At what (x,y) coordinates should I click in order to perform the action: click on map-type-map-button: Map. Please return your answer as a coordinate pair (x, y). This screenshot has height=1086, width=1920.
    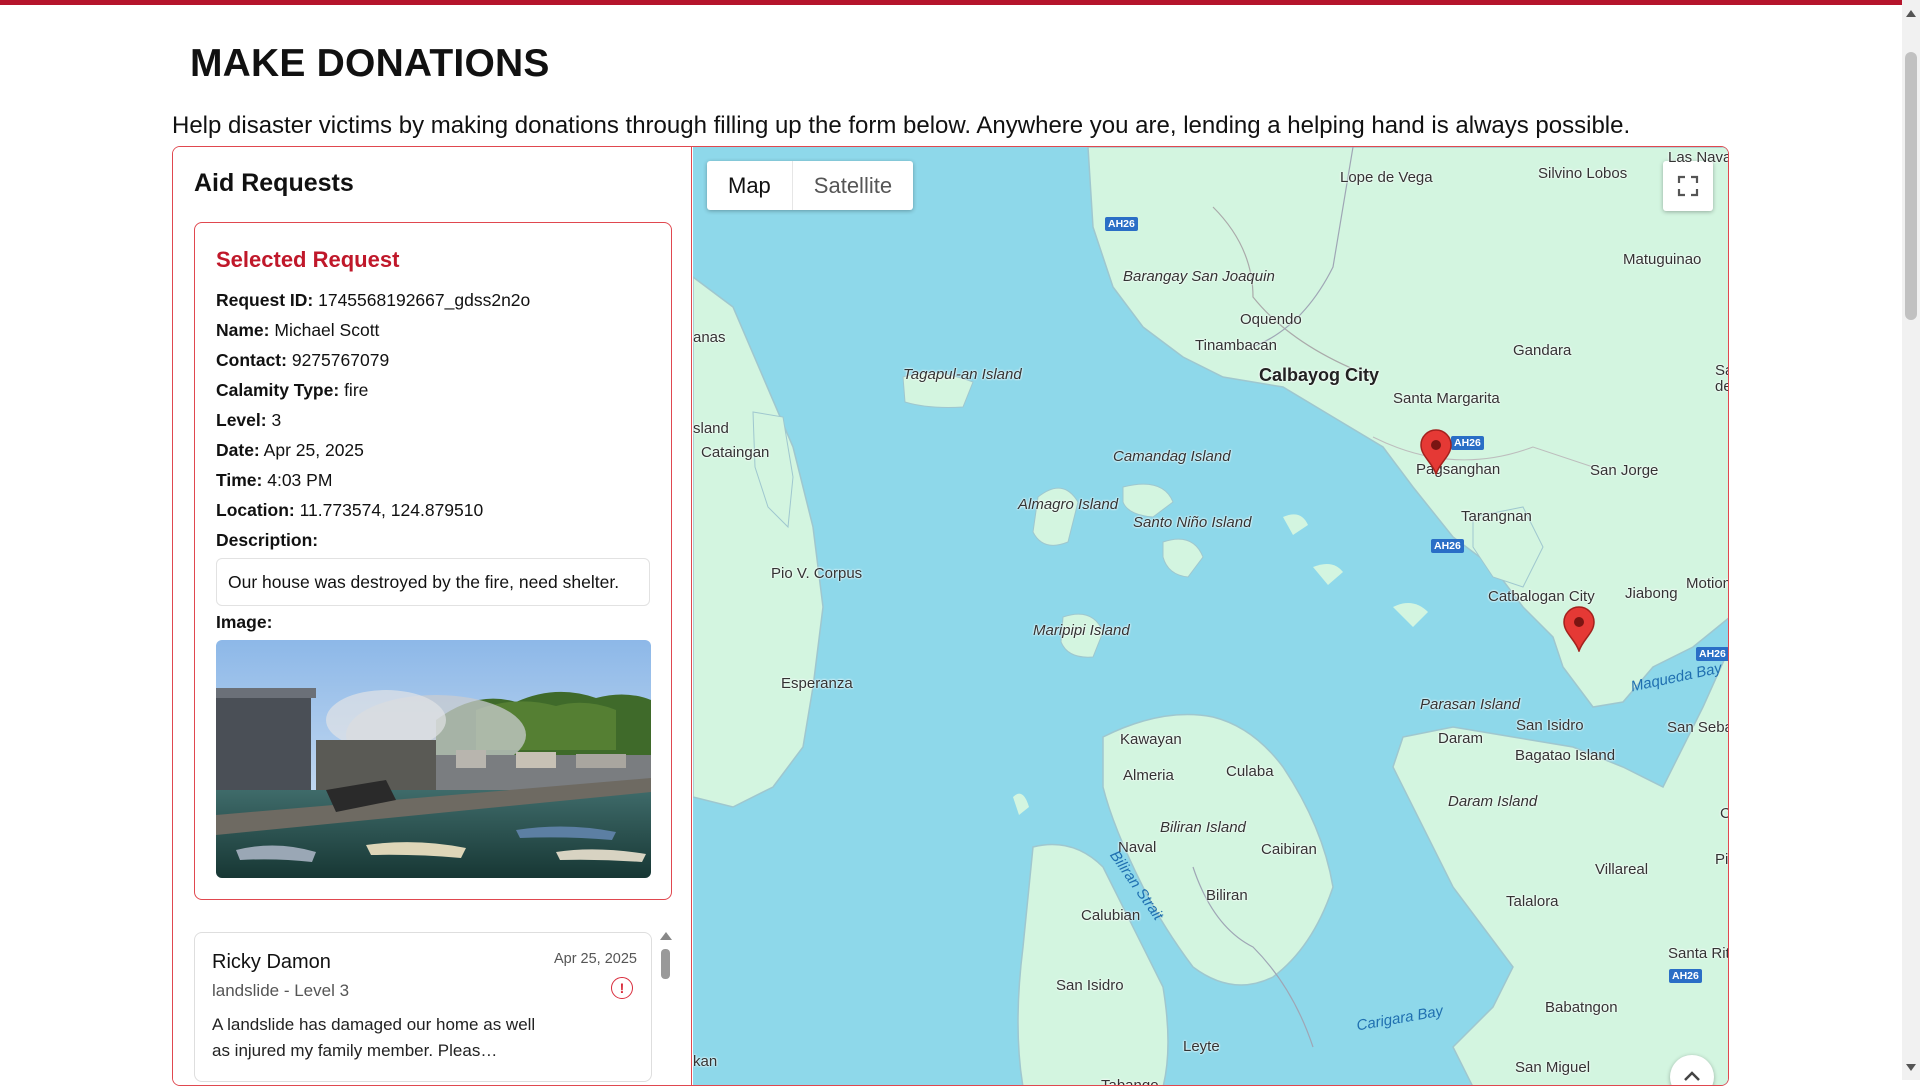
    Looking at the image, I should click on (750, 185).